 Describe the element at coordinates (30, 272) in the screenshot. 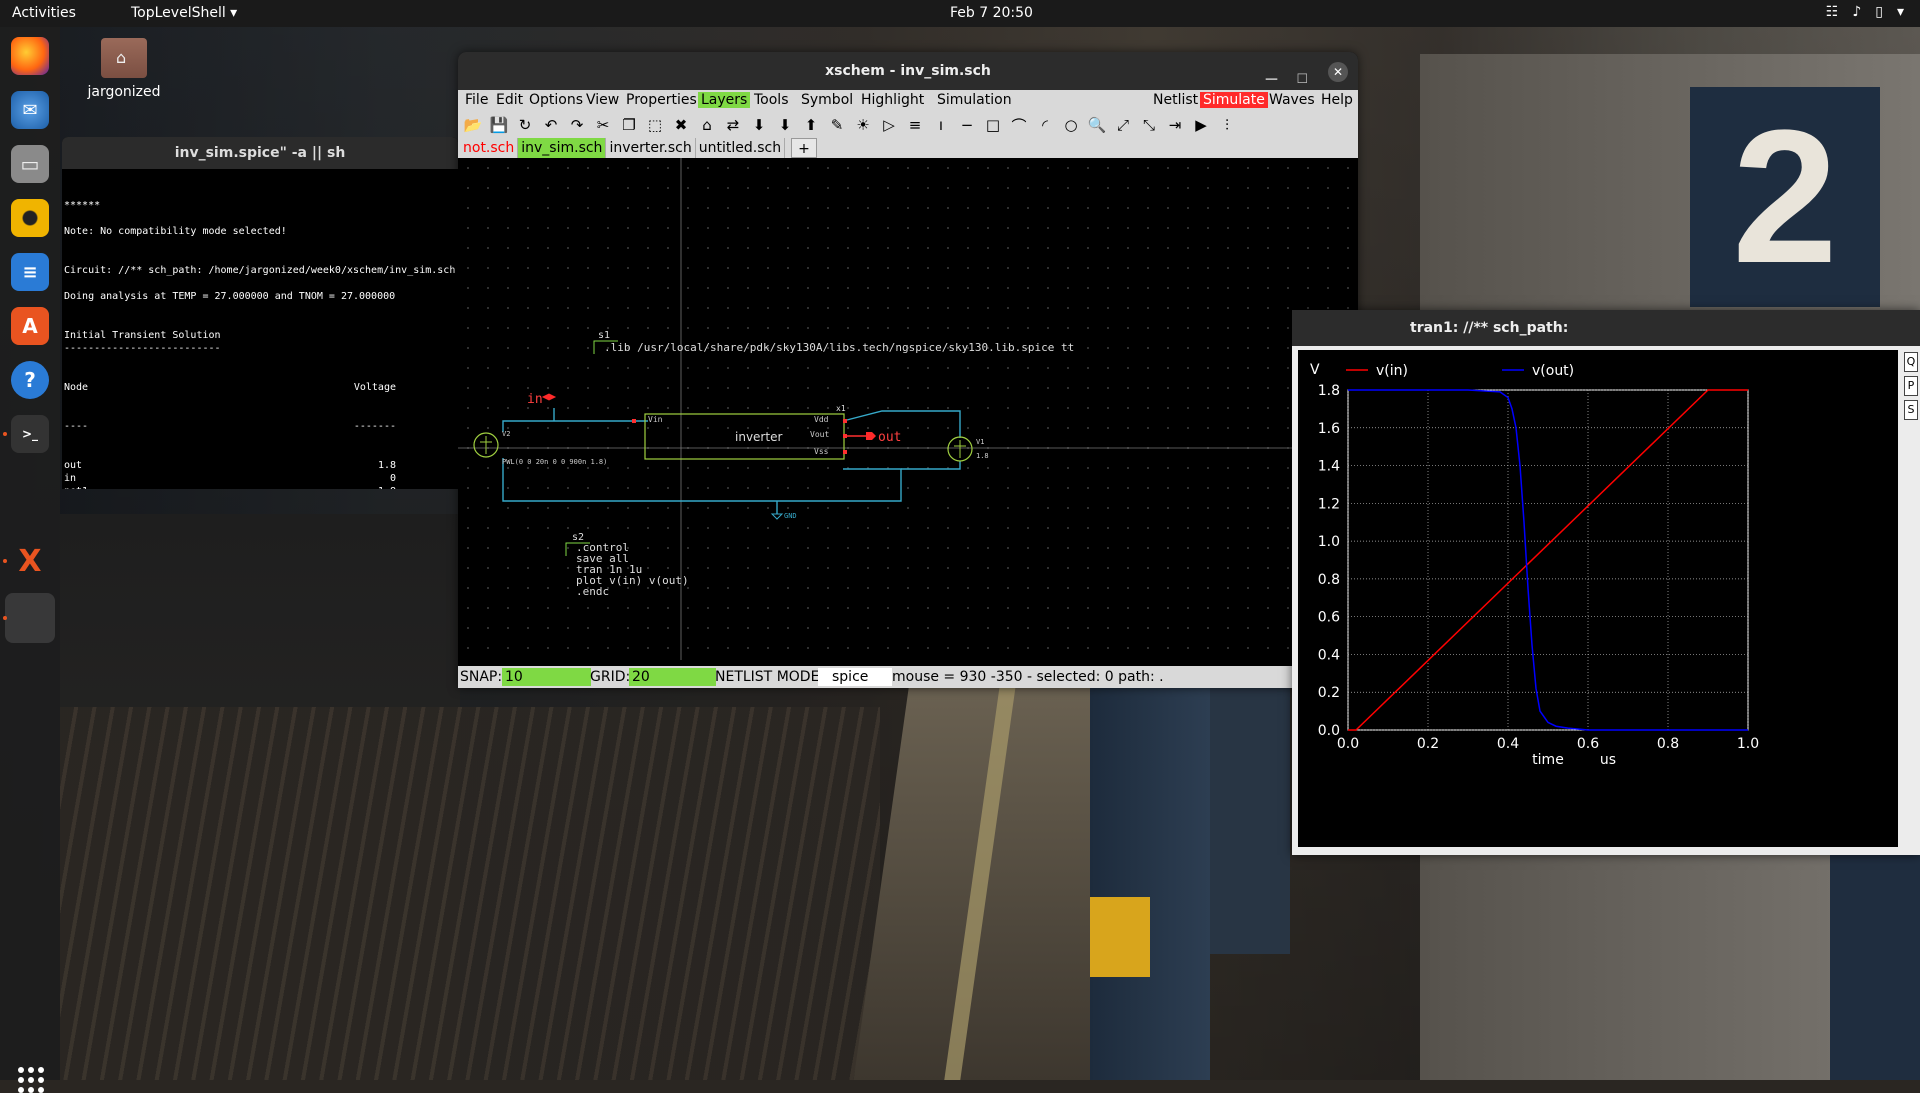

I see `writer-icon: ≡` at that location.